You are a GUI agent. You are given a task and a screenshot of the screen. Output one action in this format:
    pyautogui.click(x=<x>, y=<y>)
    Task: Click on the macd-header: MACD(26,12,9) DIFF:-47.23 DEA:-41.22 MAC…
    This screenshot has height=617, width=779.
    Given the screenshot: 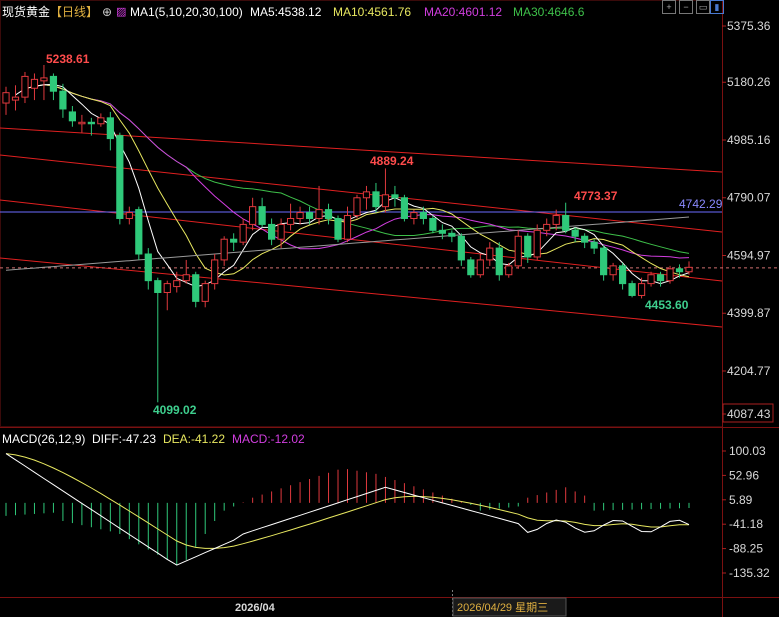 What is the action you would take?
    pyautogui.click(x=389, y=439)
    